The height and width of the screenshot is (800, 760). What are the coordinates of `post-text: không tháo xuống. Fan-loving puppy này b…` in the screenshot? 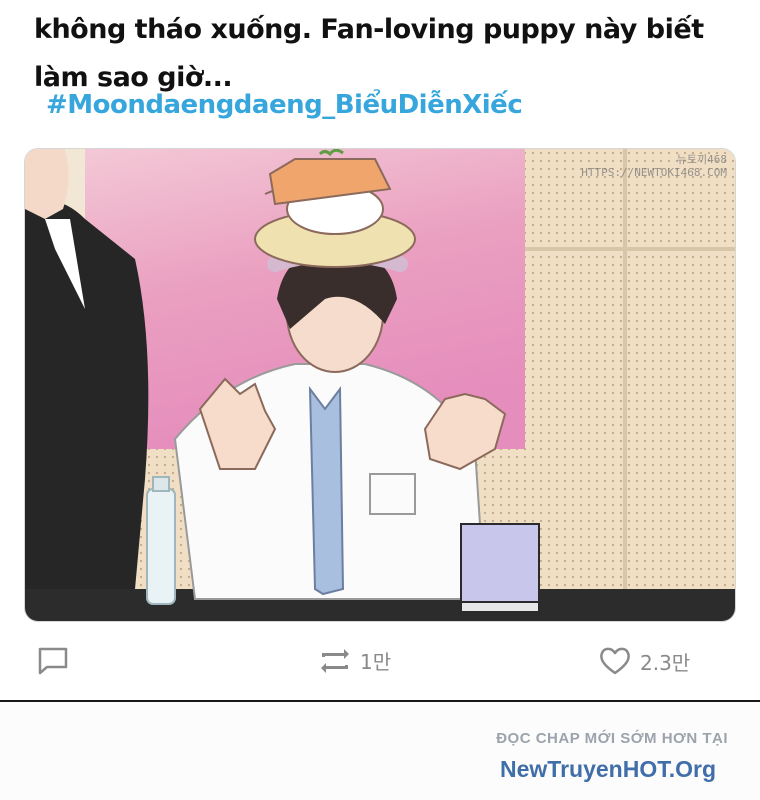 It's located at (369, 53).